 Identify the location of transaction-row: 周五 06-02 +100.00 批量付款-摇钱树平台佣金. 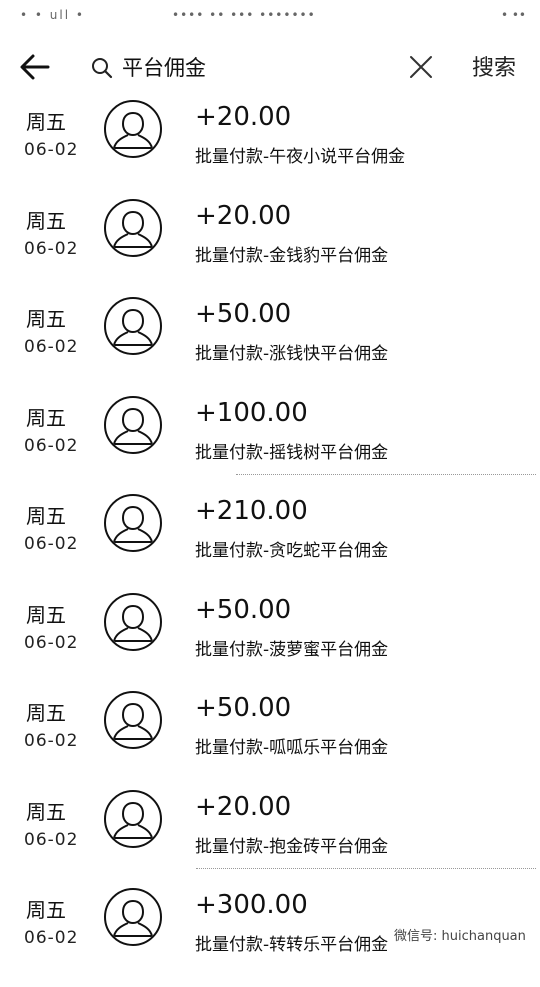
(270, 445).